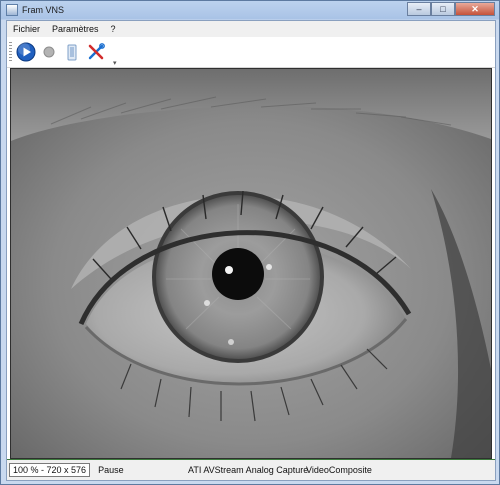  I want to click on play-icon, so click(26, 52).